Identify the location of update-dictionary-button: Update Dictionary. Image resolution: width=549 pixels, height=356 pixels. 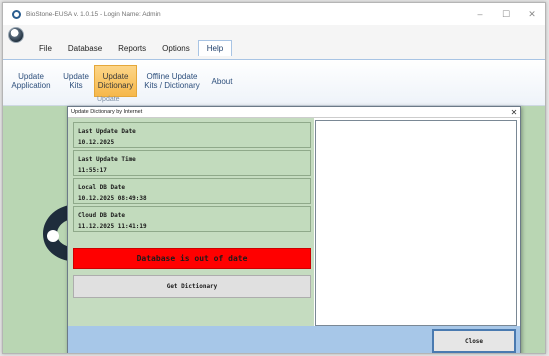
(115, 81).